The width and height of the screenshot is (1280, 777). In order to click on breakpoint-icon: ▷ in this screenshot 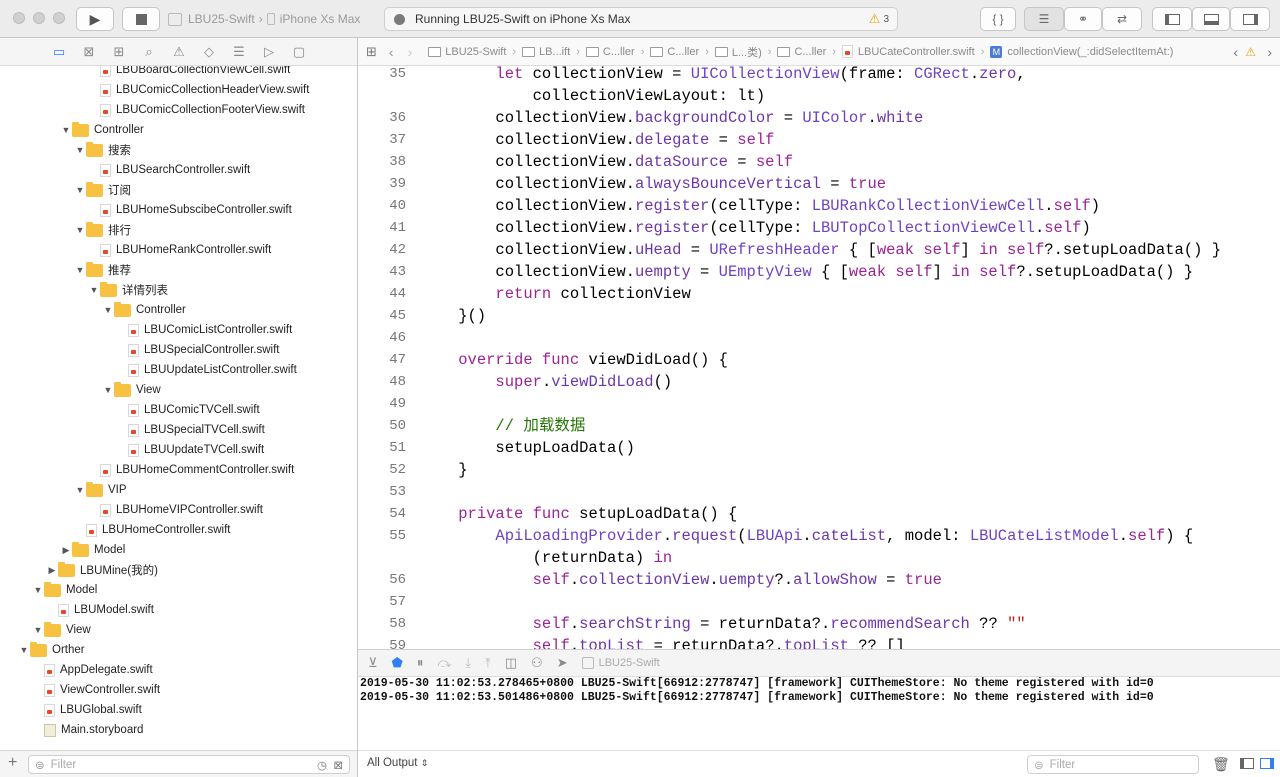, I will do `click(269, 52)`.